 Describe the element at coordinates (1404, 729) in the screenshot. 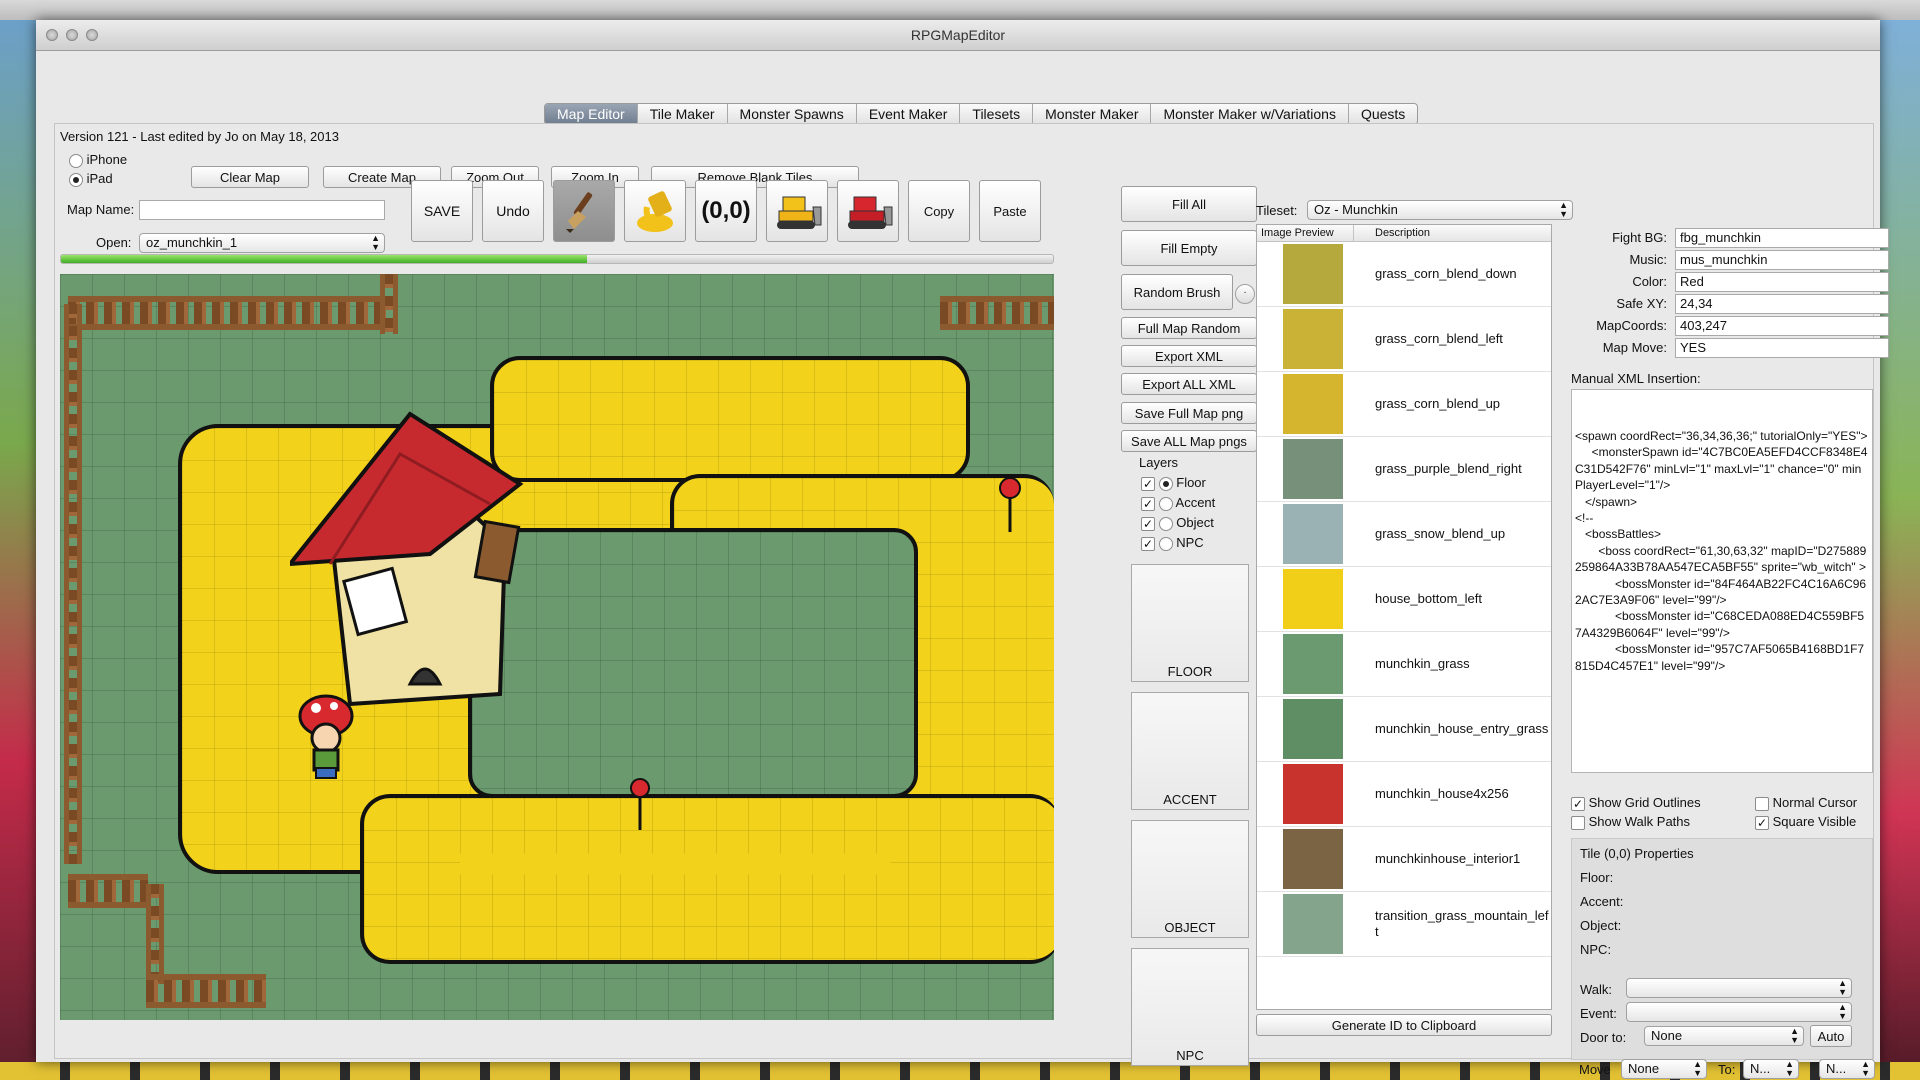

I see `tile-list-item: munchkin_house_entry_grass` at that location.